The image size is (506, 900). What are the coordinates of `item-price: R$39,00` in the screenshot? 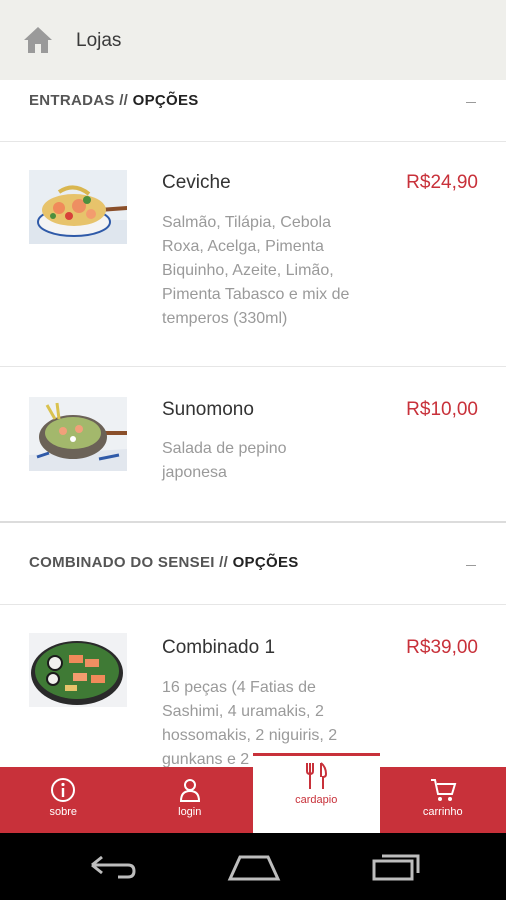 It's located at (442, 647).